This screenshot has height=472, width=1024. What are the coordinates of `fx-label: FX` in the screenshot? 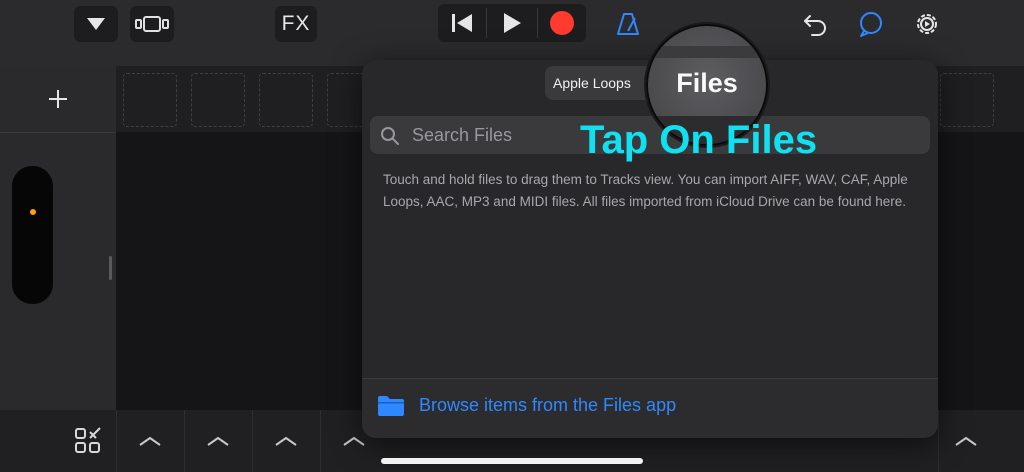 It's located at (296, 23).